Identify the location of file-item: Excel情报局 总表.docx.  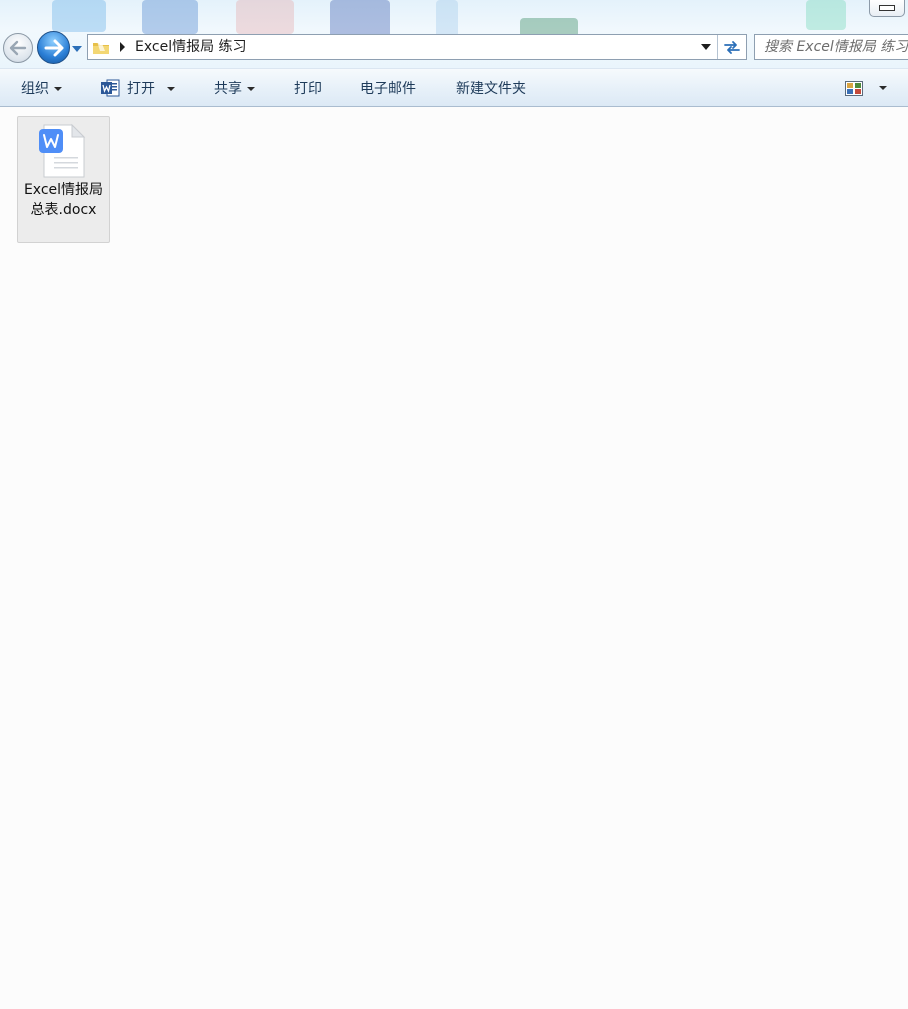
(63, 179).